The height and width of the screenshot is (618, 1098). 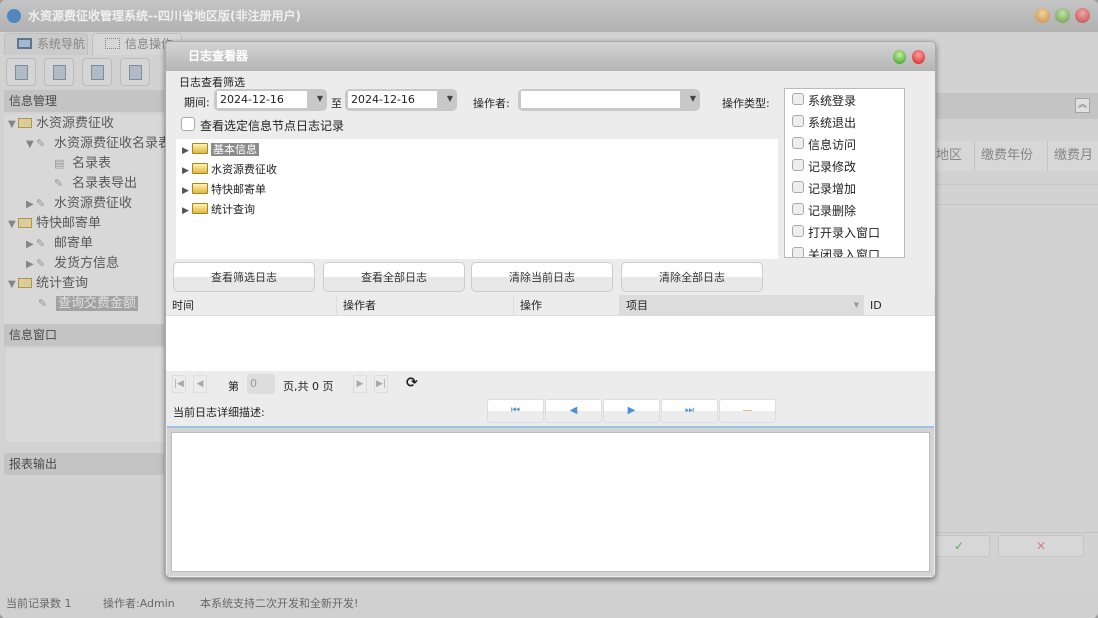 What do you see at coordinates (392, 99) in the screenshot?
I see `date-to-value: 2024-12-16` at bounding box center [392, 99].